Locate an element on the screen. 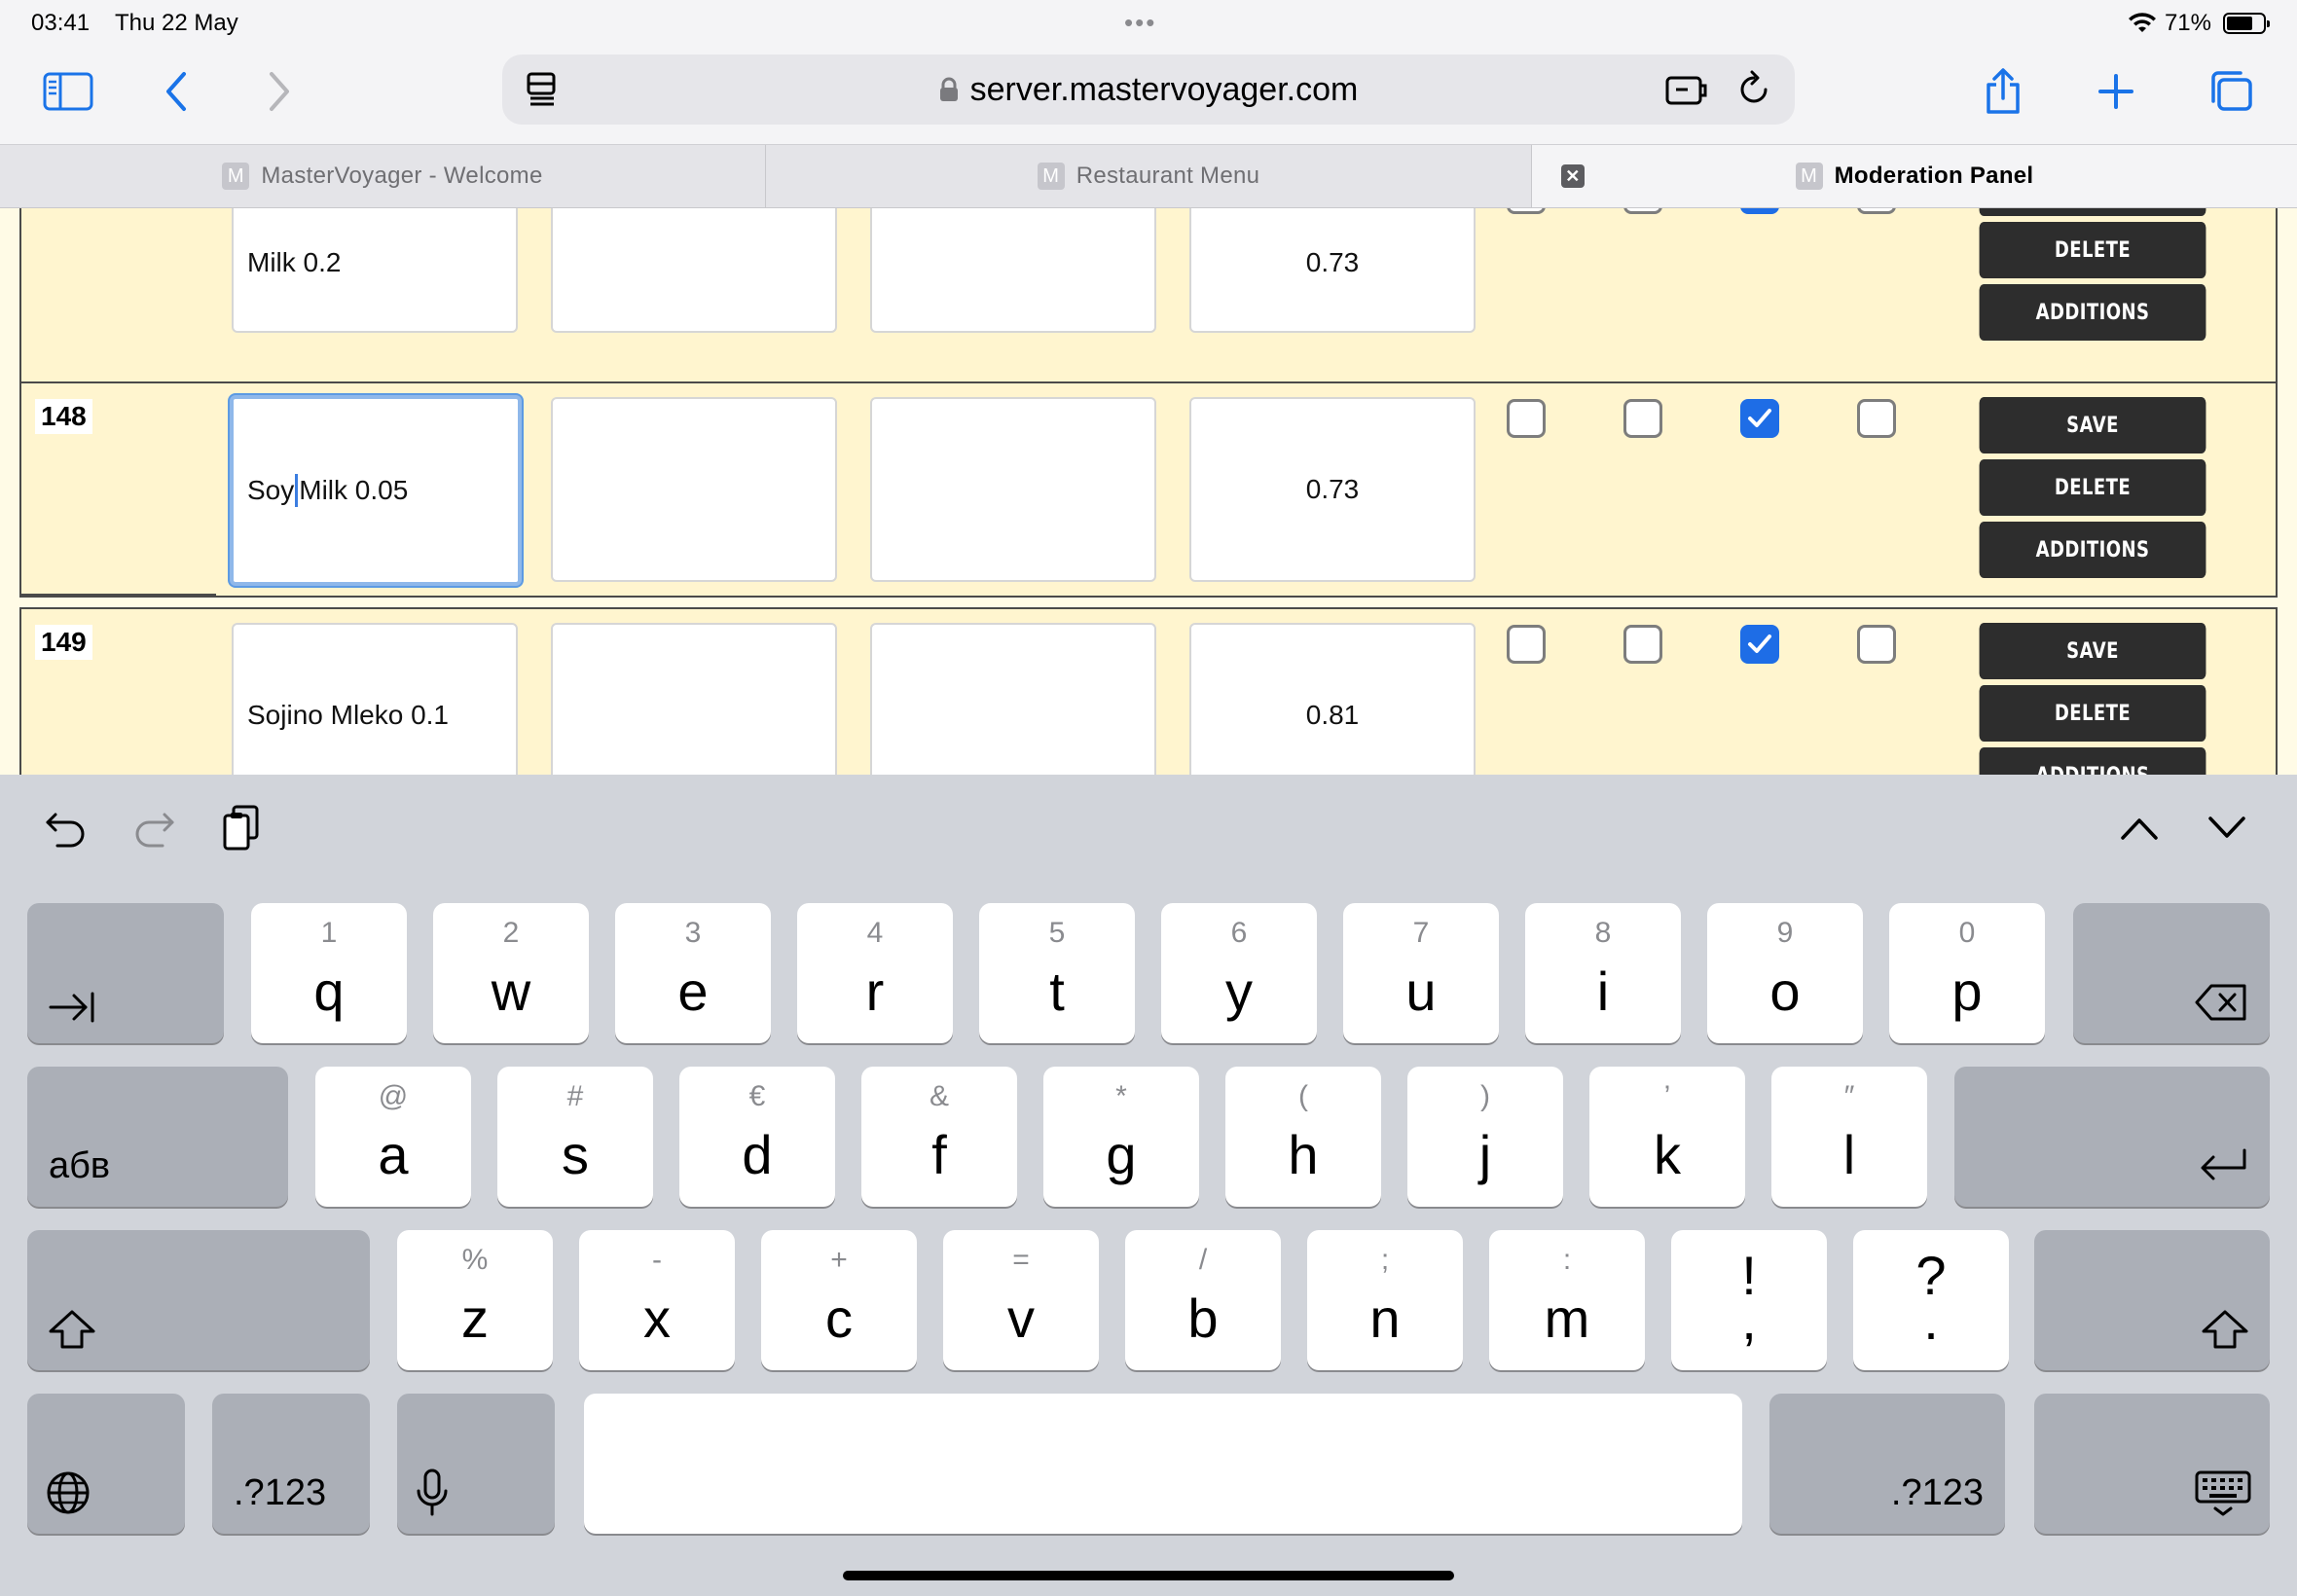  key-u: 7u is located at coordinates (1421, 973).